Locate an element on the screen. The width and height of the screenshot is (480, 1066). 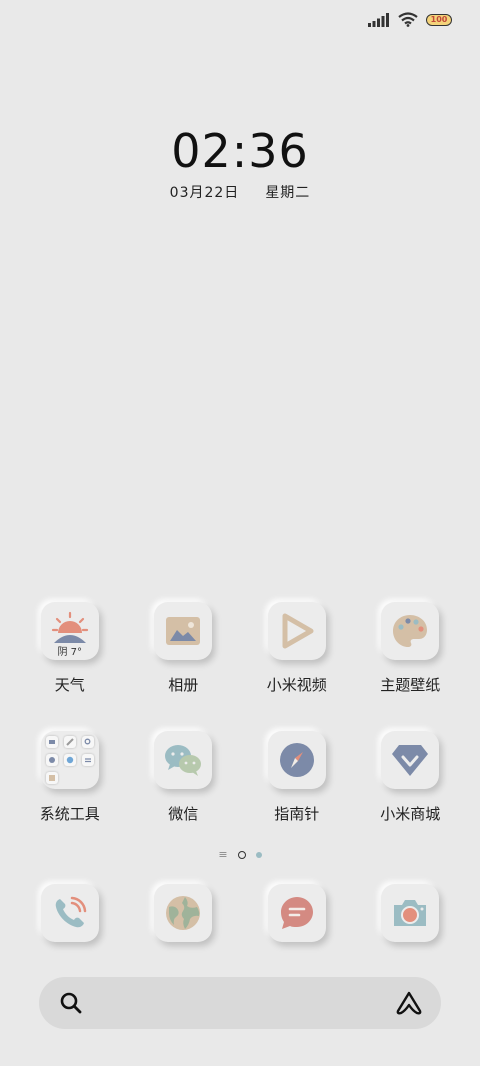
app-themes: 主题壁纸 is located at coordinates (411, 648).